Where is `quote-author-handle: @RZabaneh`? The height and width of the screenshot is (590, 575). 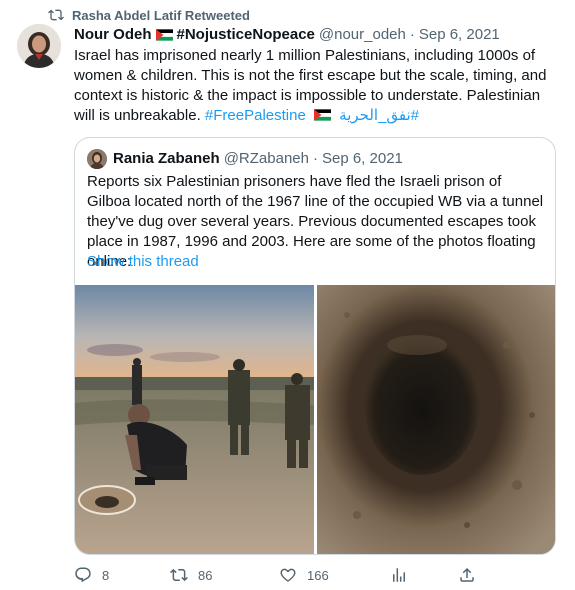
quote-author-handle: @RZabaneh is located at coordinates (266, 158).